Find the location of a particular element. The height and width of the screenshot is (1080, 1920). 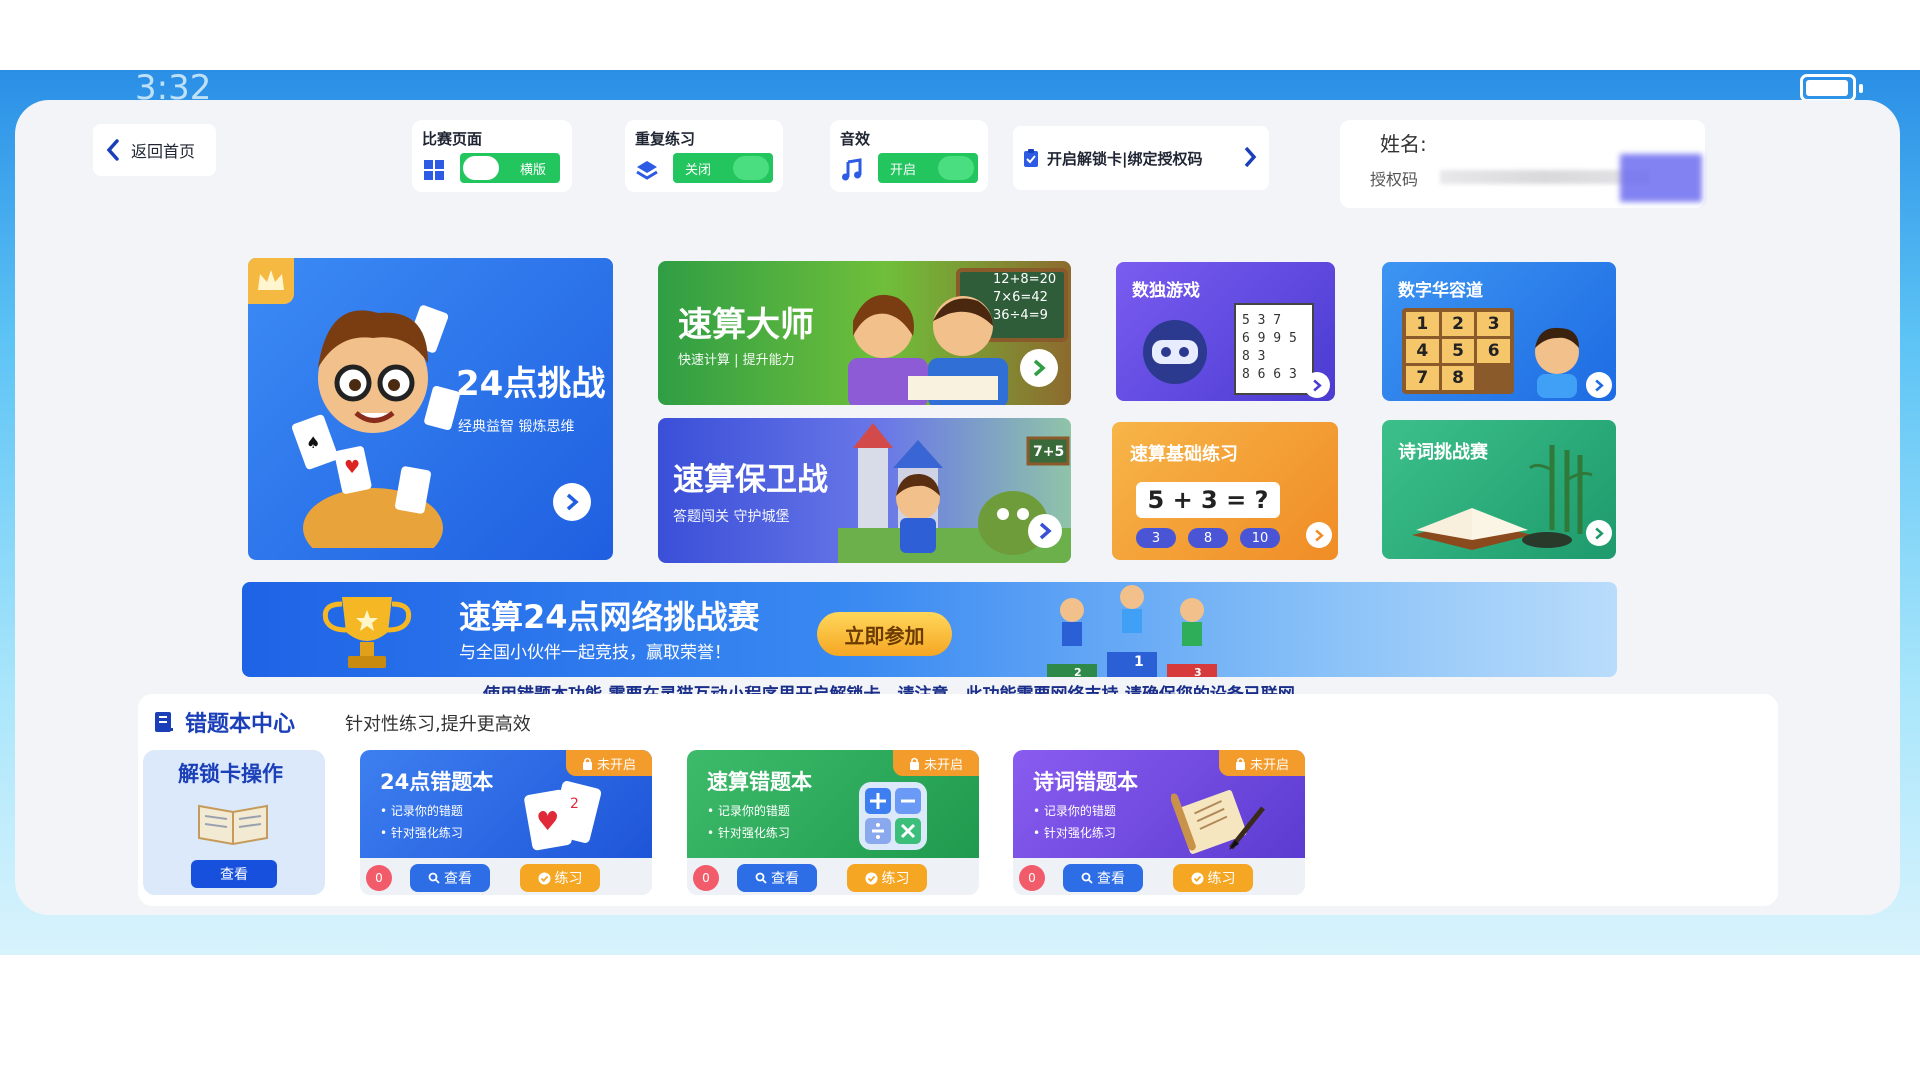

card-24-go-button is located at coordinates (572, 502).